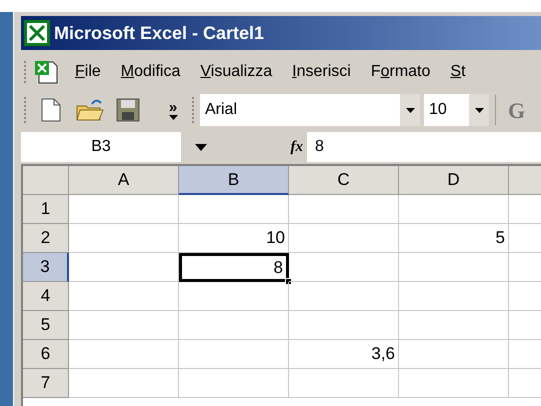 This screenshot has width=541, height=406. Describe the element at coordinates (46, 296) in the screenshot. I see `row-header: 4` at that location.